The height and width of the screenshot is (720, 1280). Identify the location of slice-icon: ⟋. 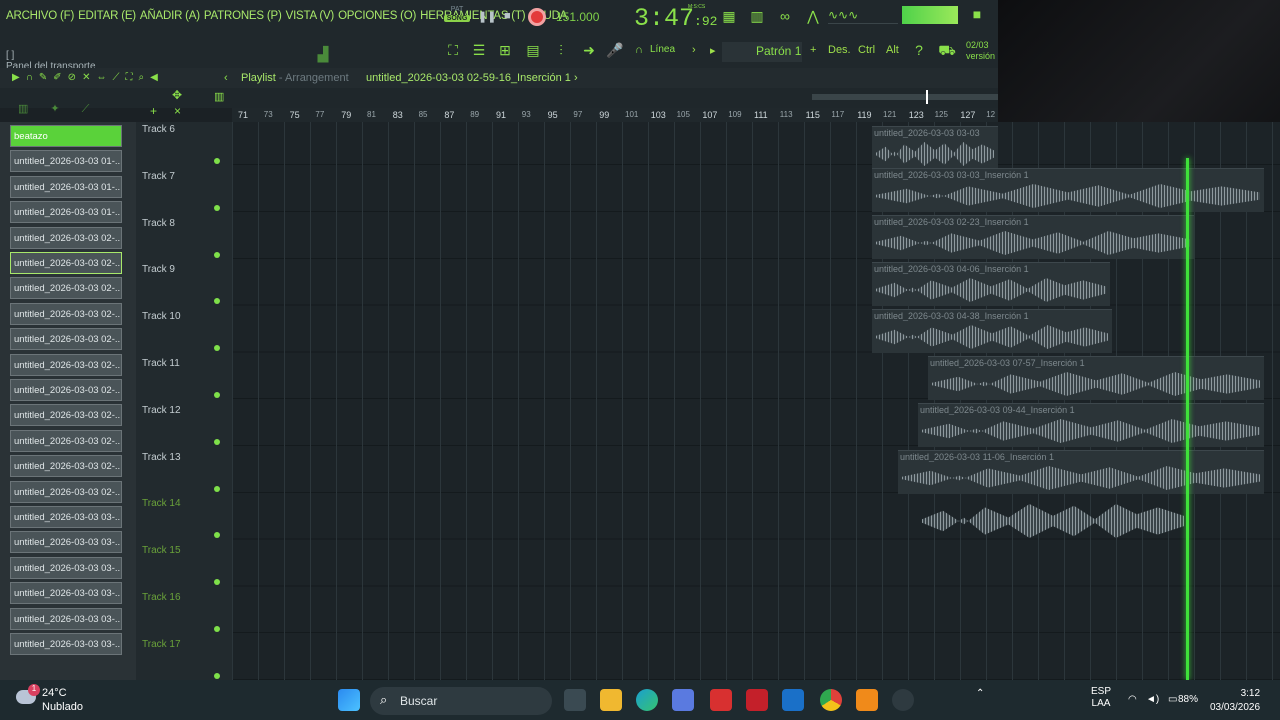
(118, 77).